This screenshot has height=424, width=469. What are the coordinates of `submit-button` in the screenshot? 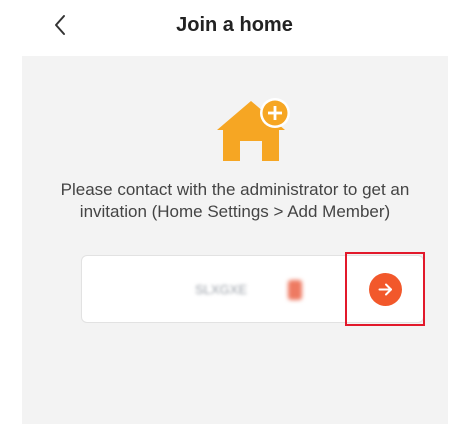 It's located at (385, 289).